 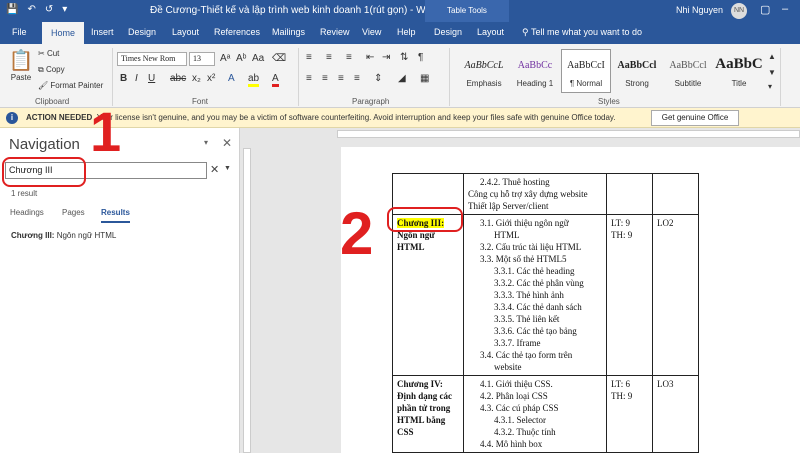 What do you see at coordinates (231, 78) in the screenshot?
I see `text-effects-icon: A` at bounding box center [231, 78].